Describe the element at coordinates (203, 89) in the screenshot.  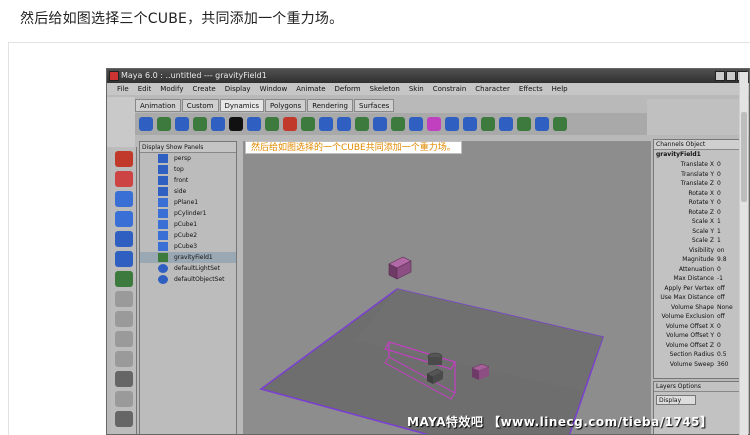
I see `menu-create: Create` at that location.